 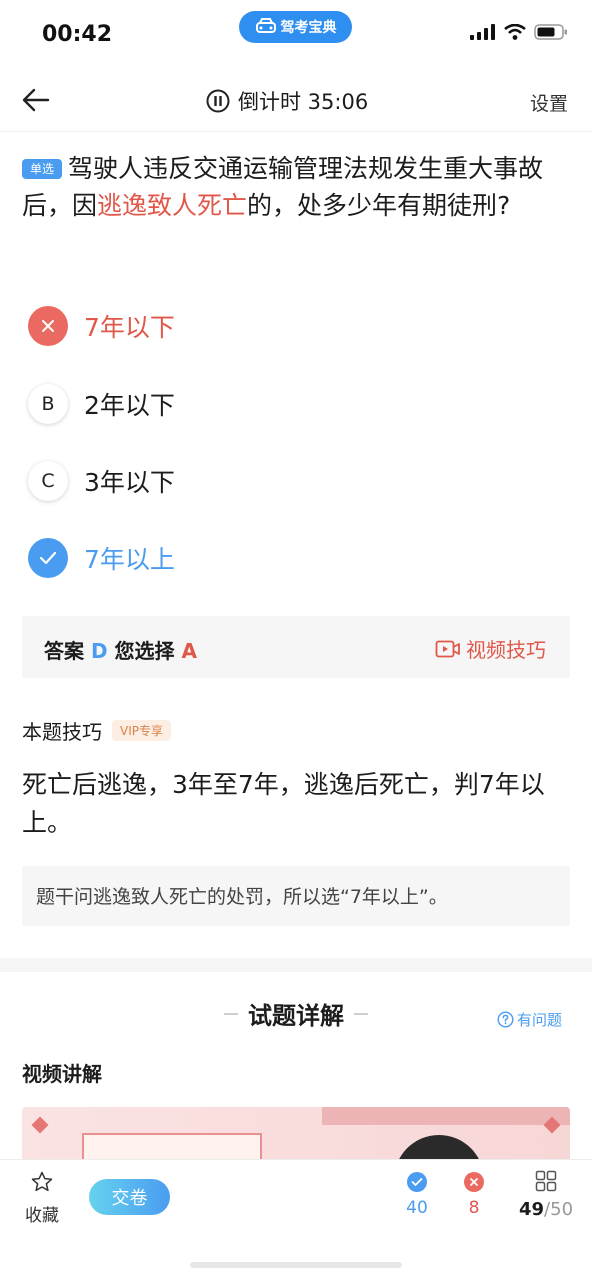 What do you see at coordinates (40, 1125) in the screenshot?
I see `thumb-diamond-left` at bounding box center [40, 1125].